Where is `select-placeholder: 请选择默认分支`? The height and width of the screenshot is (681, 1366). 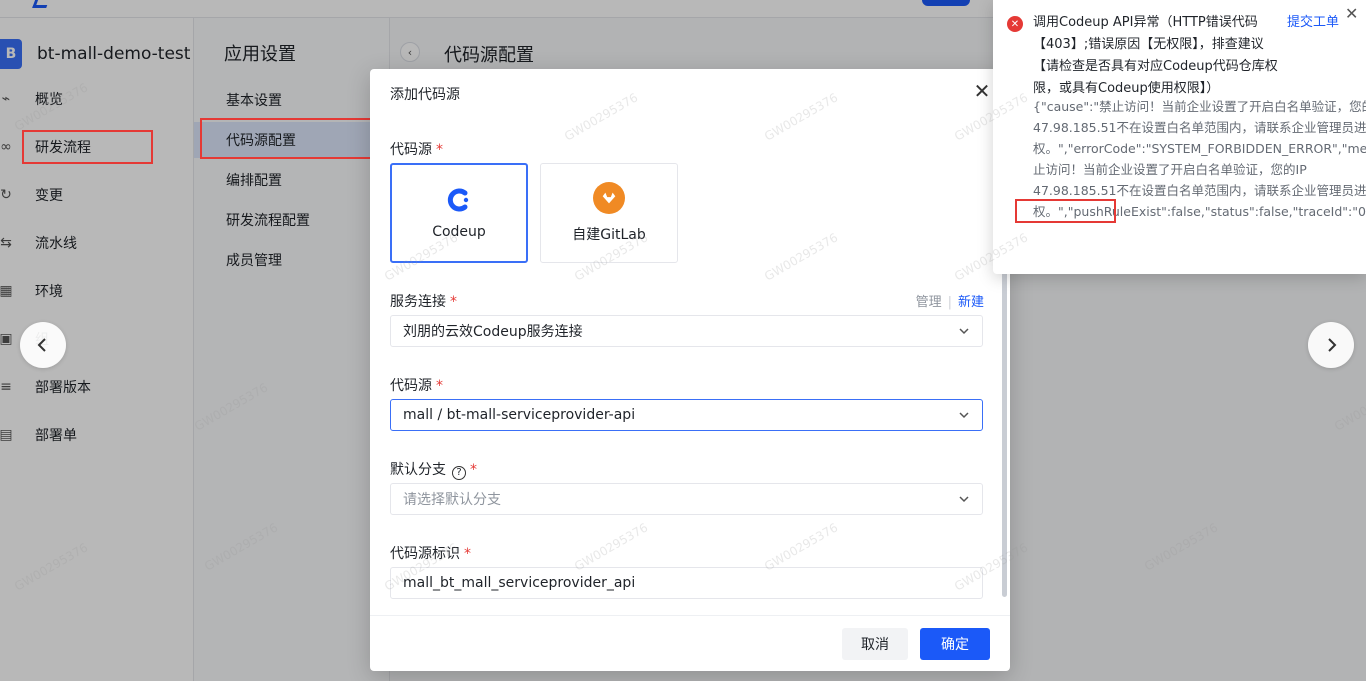
select-placeholder: 请选择默认分支 is located at coordinates (452, 500).